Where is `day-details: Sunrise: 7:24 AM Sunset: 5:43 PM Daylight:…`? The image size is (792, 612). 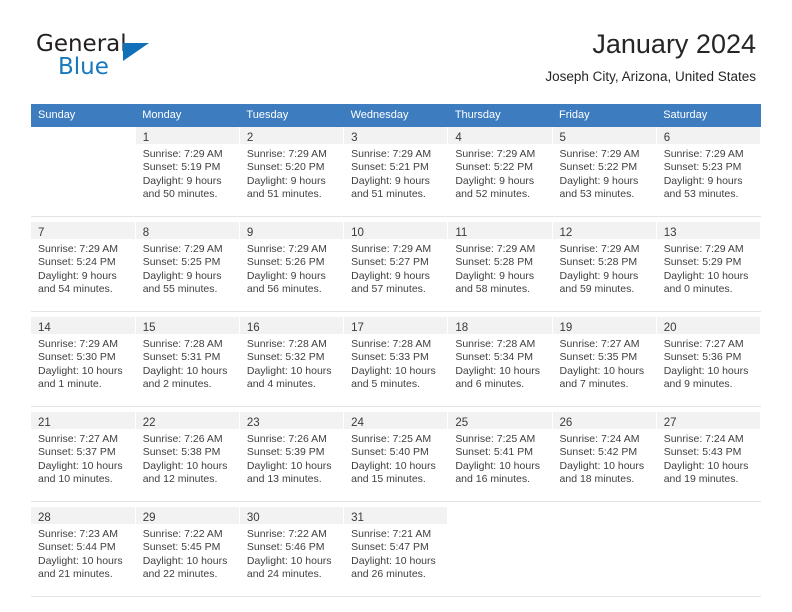 day-details: Sunrise: 7:24 AM Sunset: 5:43 PM Daylight:… is located at coordinates (708, 458).